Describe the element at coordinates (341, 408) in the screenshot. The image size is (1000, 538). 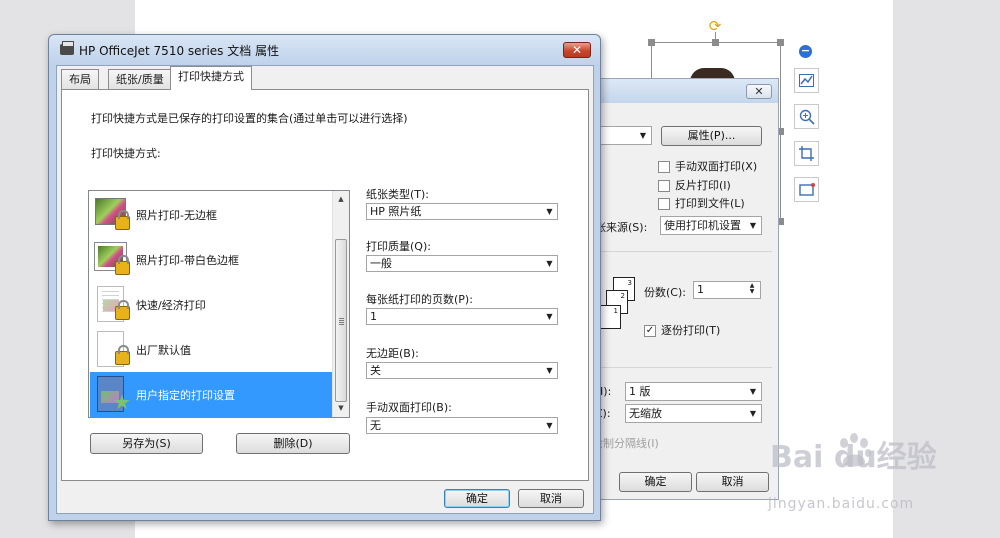
I see `scroll-down-icon: ▼` at that location.